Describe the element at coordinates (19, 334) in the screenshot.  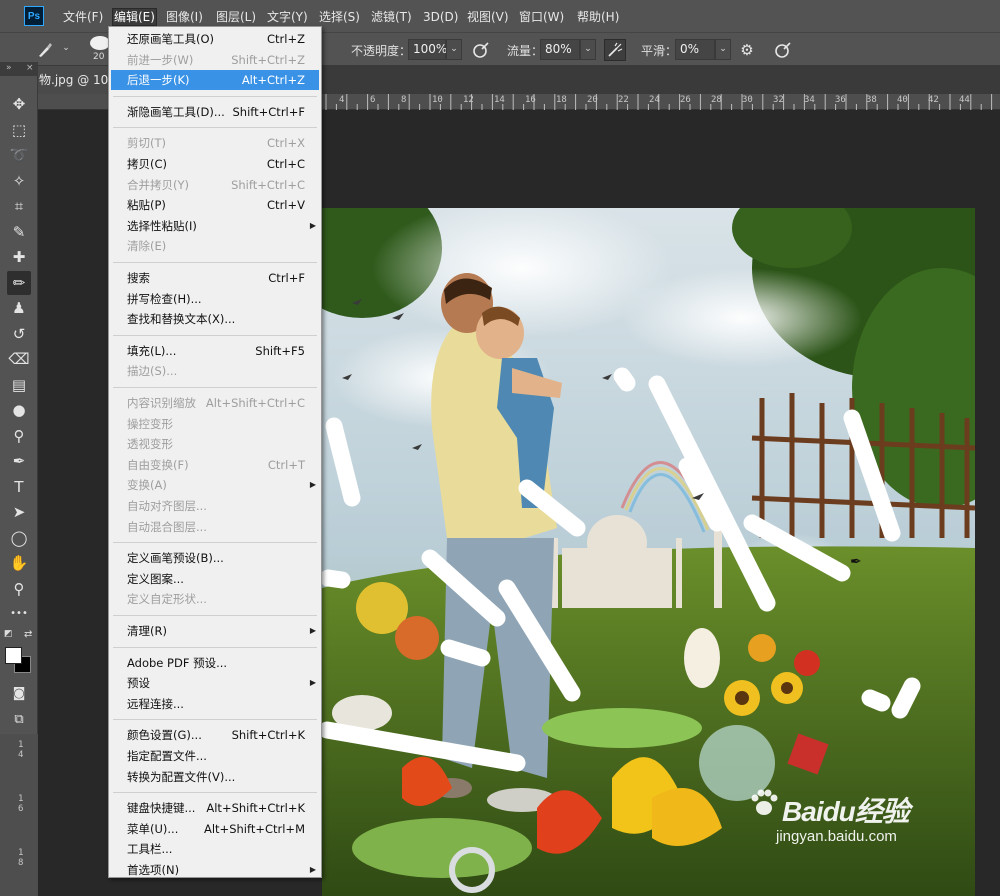
I see `history-brush-tool-icon: ↺` at that location.